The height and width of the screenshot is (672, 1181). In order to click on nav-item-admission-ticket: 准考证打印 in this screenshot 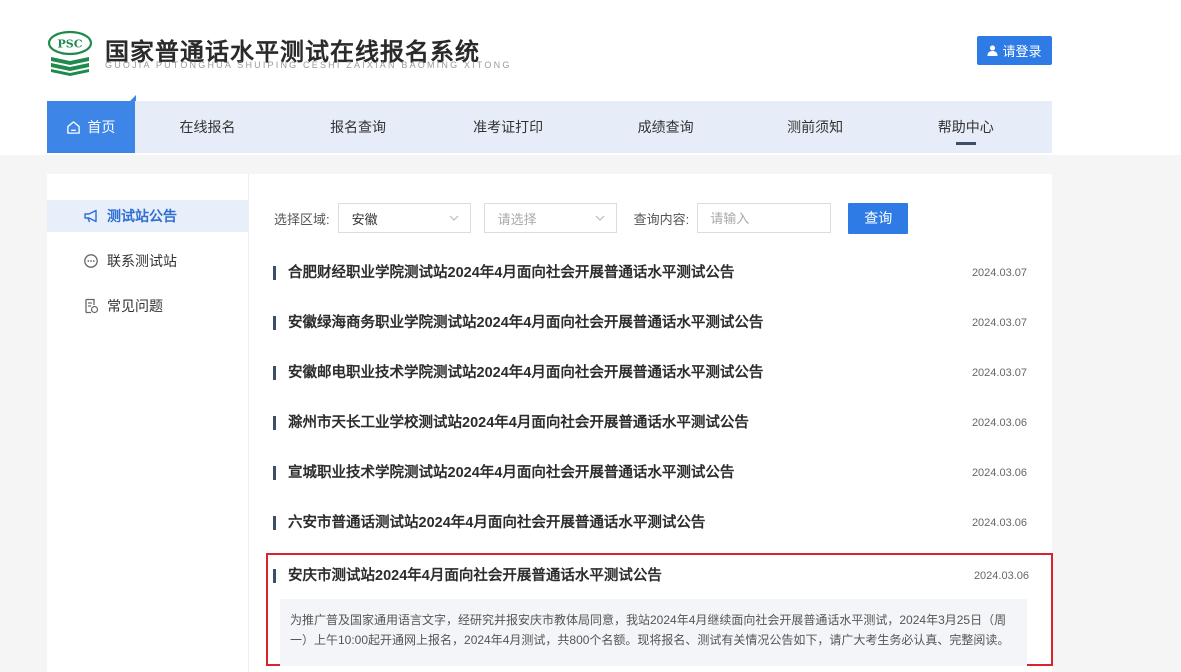, I will do `click(508, 127)`.